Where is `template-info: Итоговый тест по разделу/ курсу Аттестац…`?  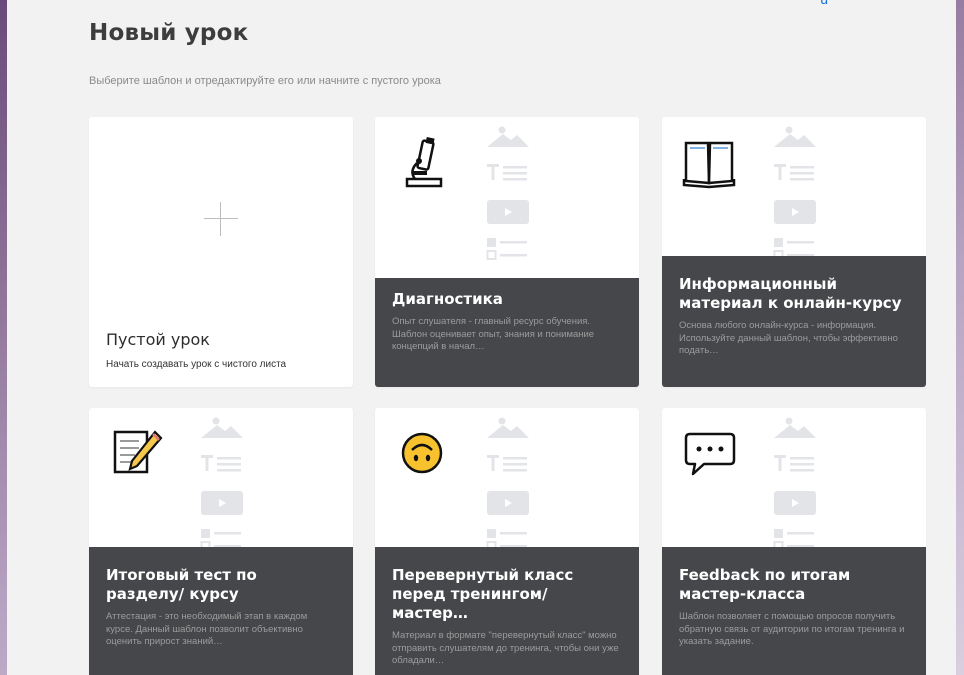
template-info: Итоговый тест по разделу/ курсу Аттестац… is located at coordinates (221, 611).